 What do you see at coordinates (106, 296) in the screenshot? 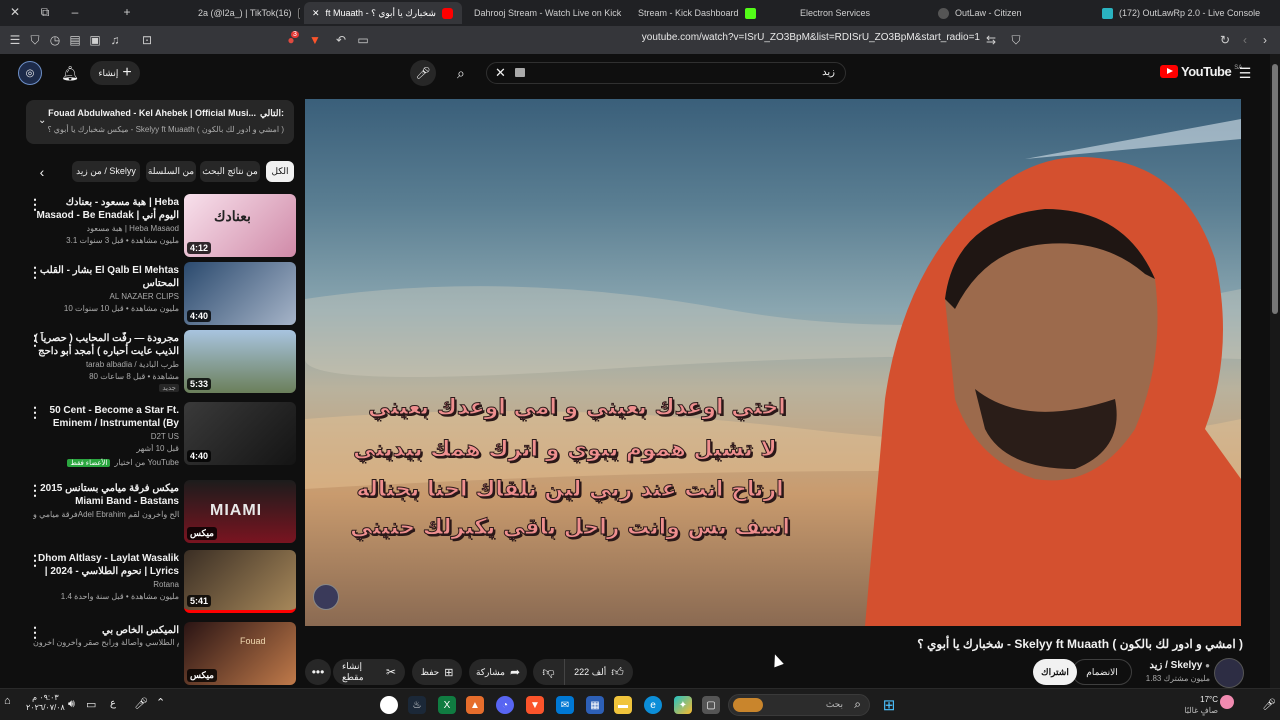
I see `channel-name: AL NAZAER CLIPS` at bounding box center [106, 296].